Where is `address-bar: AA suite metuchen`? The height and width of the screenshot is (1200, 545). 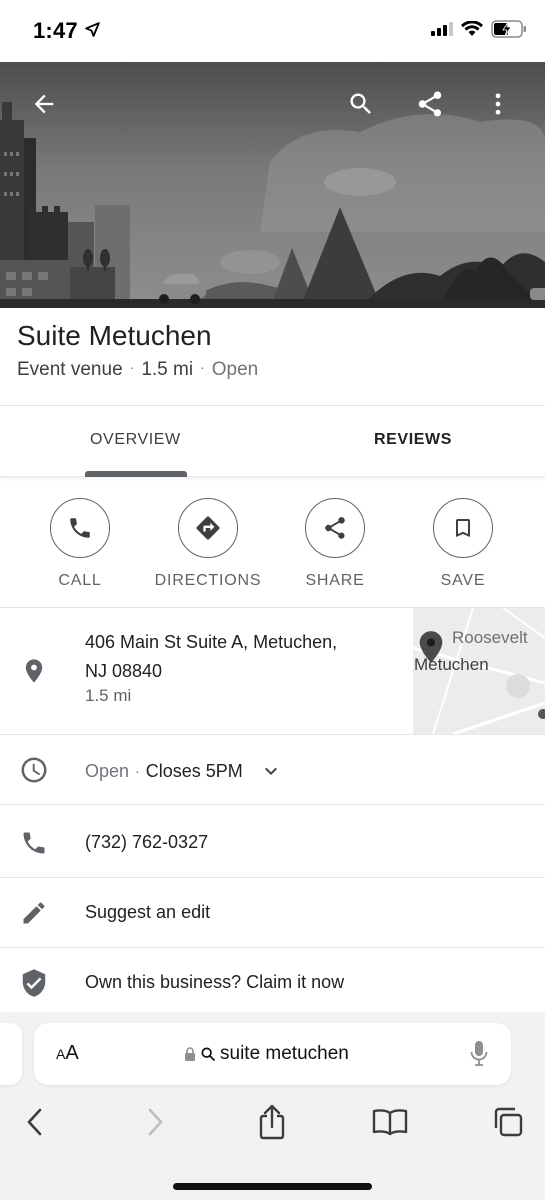 address-bar: AA suite metuchen is located at coordinates (272, 1054).